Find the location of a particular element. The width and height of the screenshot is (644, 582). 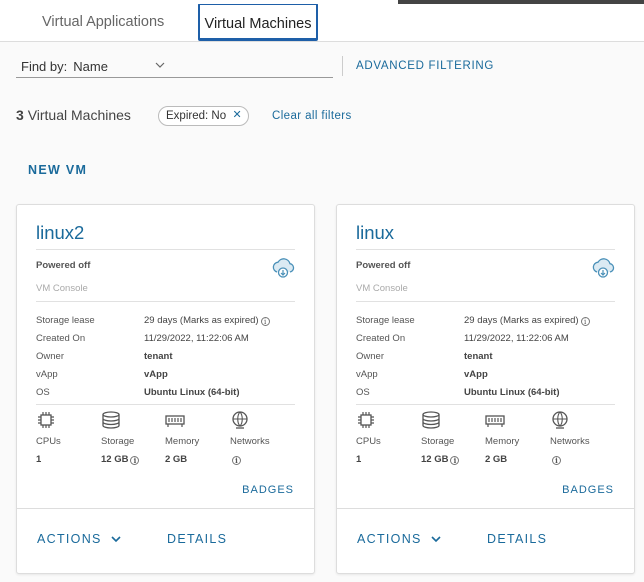

resource-label: Memory is located at coordinates (182, 441).